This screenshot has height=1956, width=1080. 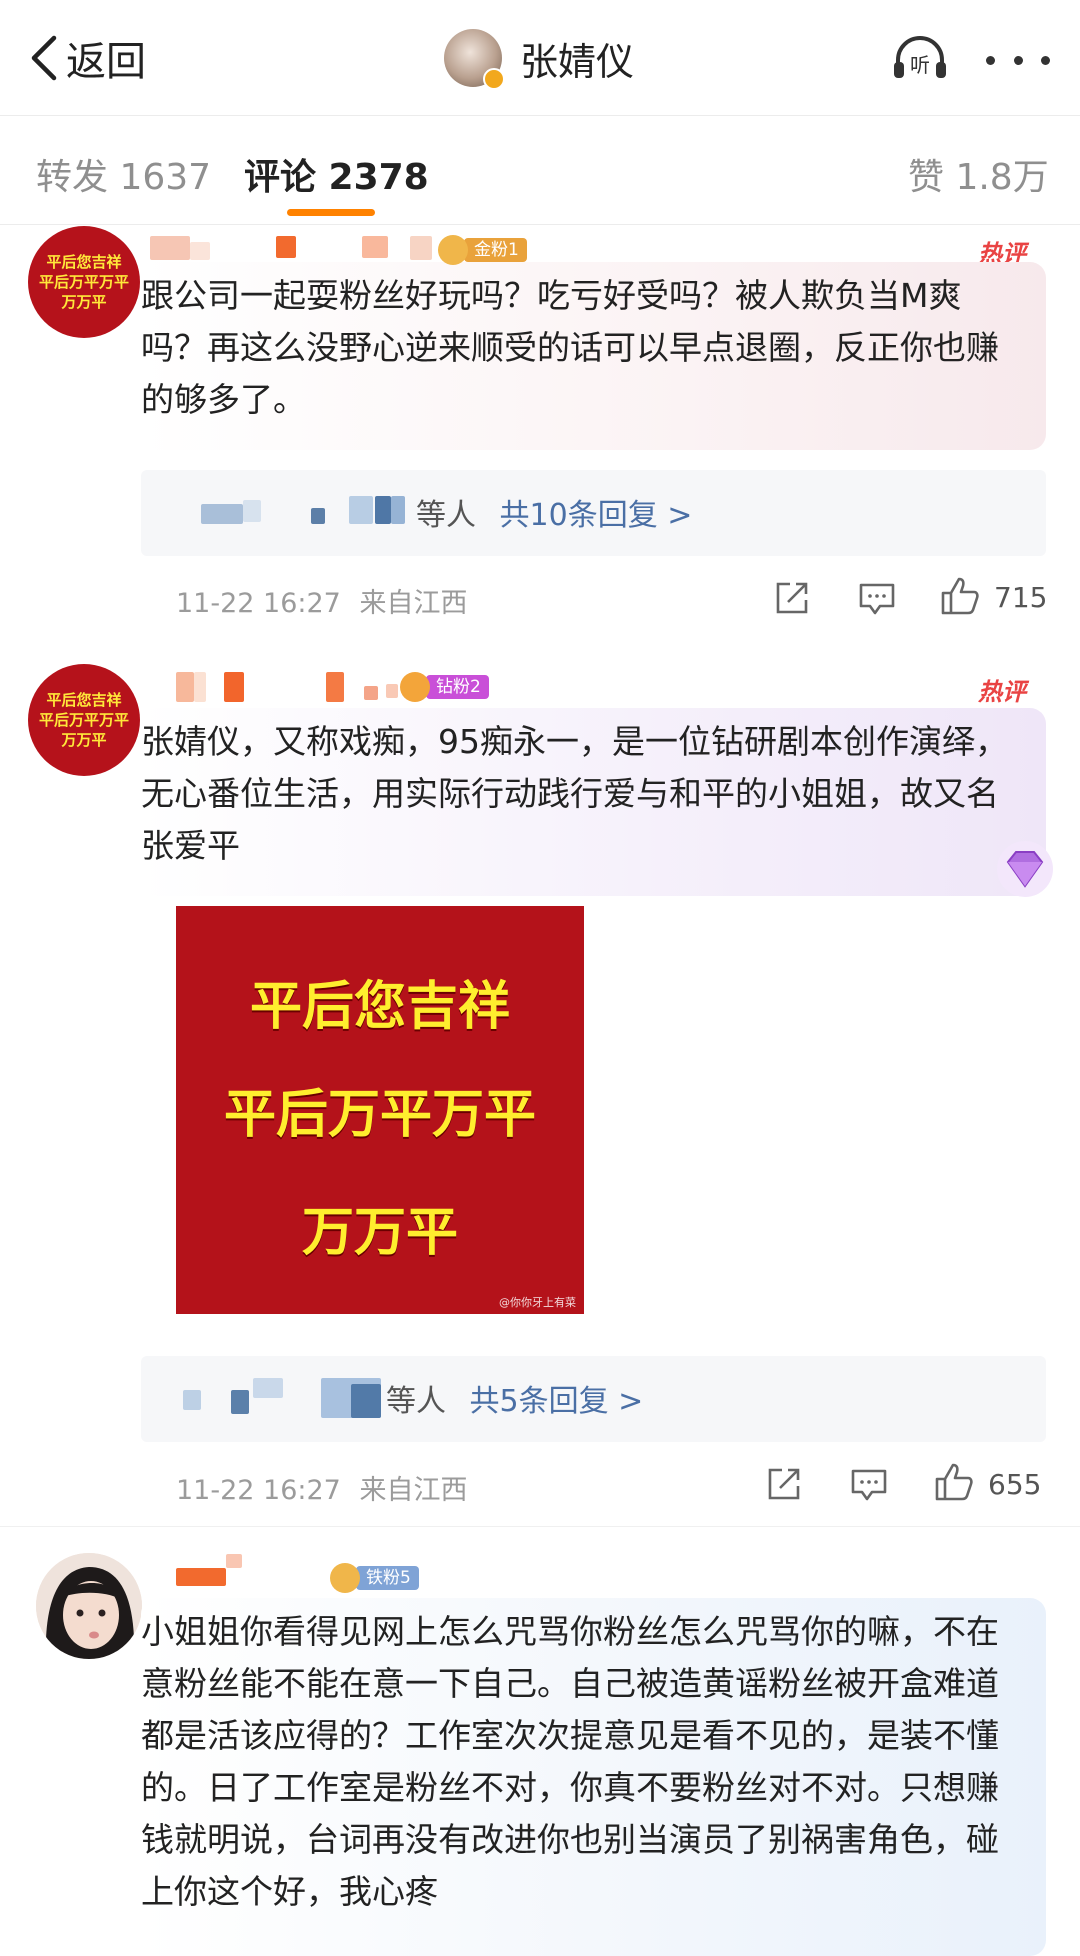 I want to click on listen-headphone-icon: 听, so click(x=920, y=57).